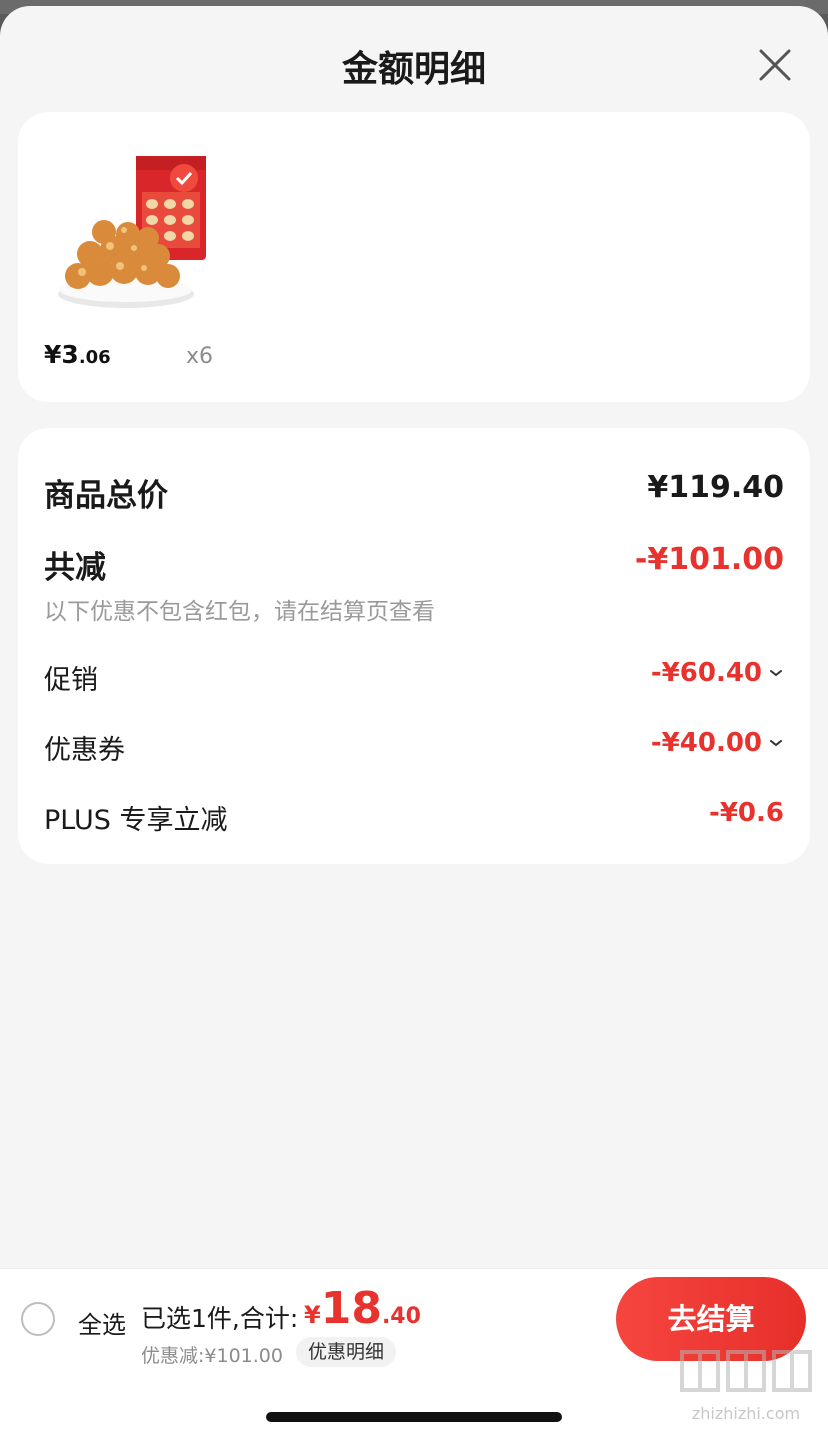 The image size is (828, 1441). Describe the element at coordinates (84, 750) in the screenshot. I see `coupon-label: 优惠券` at that location.